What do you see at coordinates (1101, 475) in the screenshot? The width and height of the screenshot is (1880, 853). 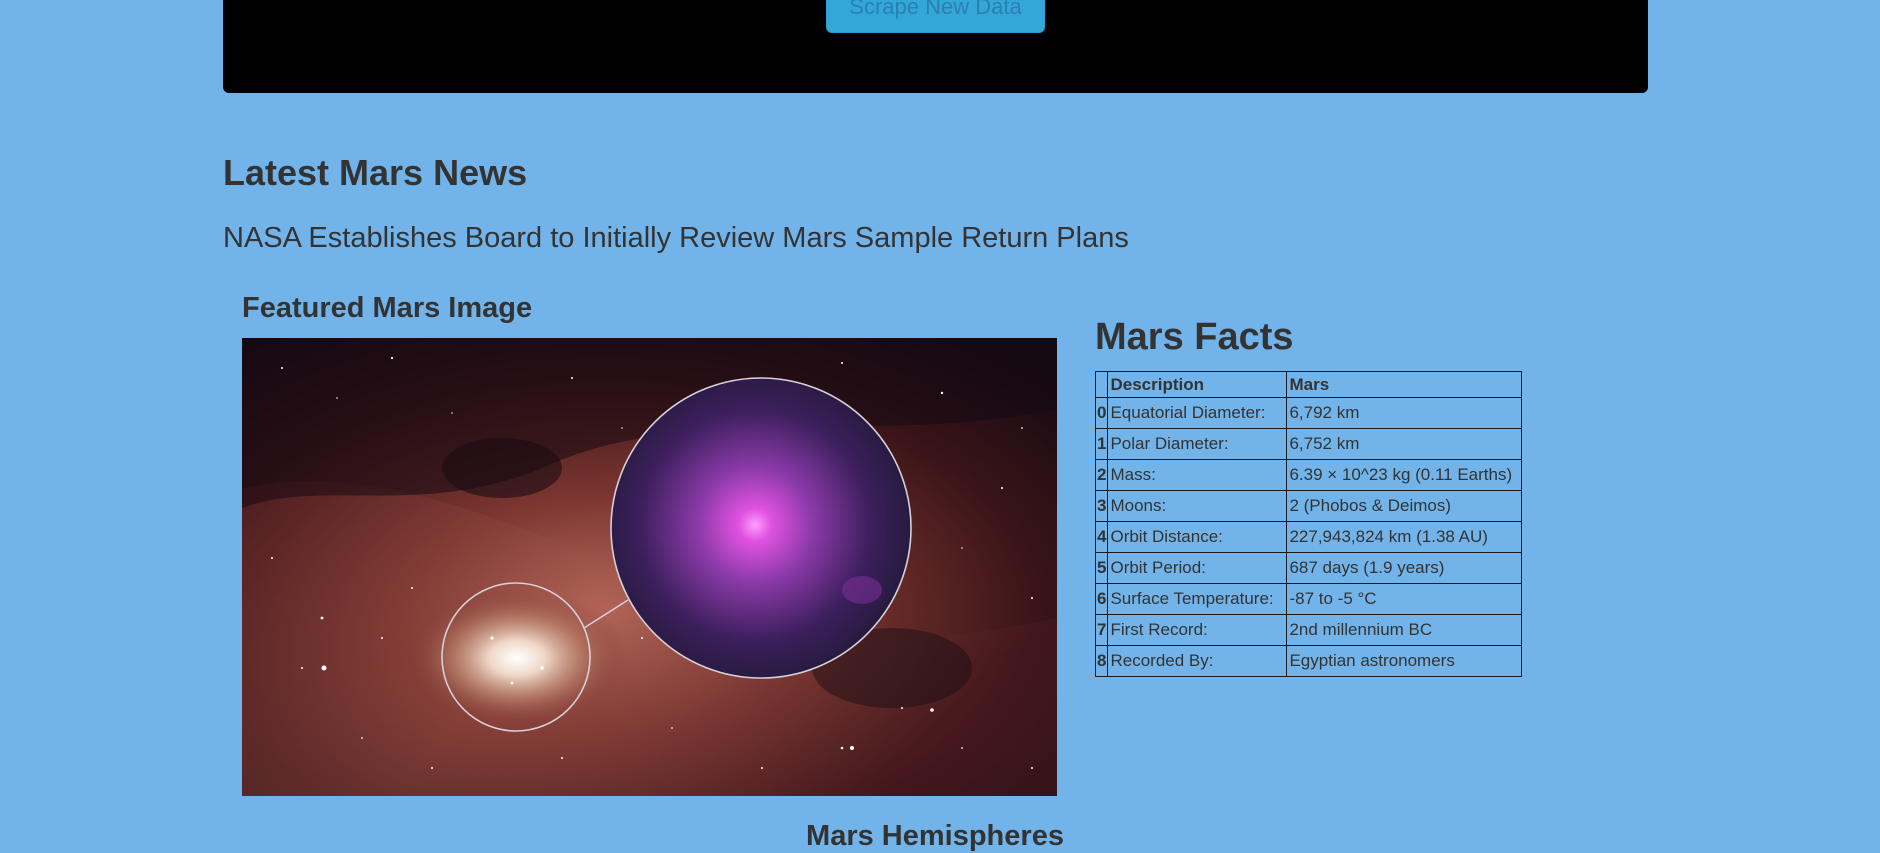 I see `row-index: 2` at bounding box center [1101, 475].